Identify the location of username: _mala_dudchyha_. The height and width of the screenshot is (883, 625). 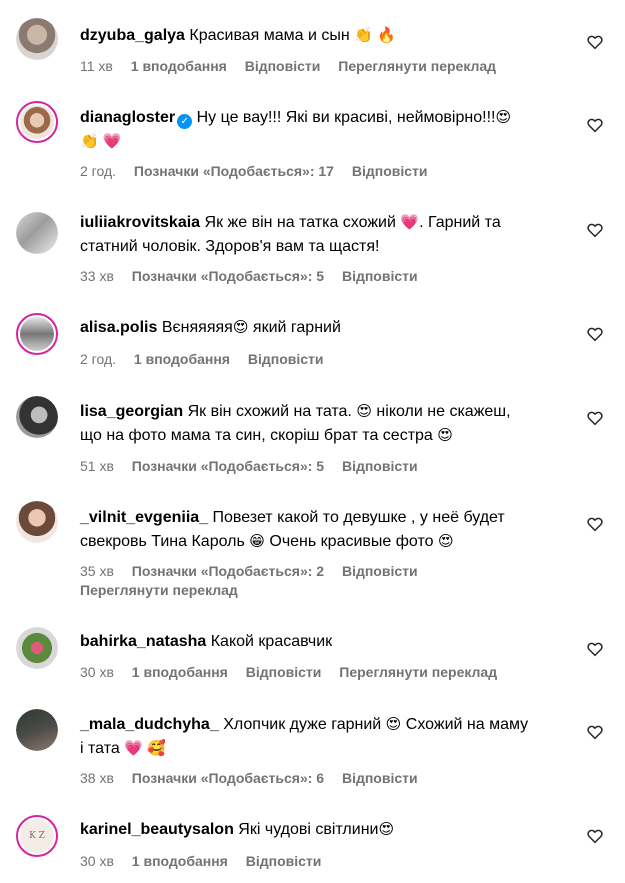
(149, 724).